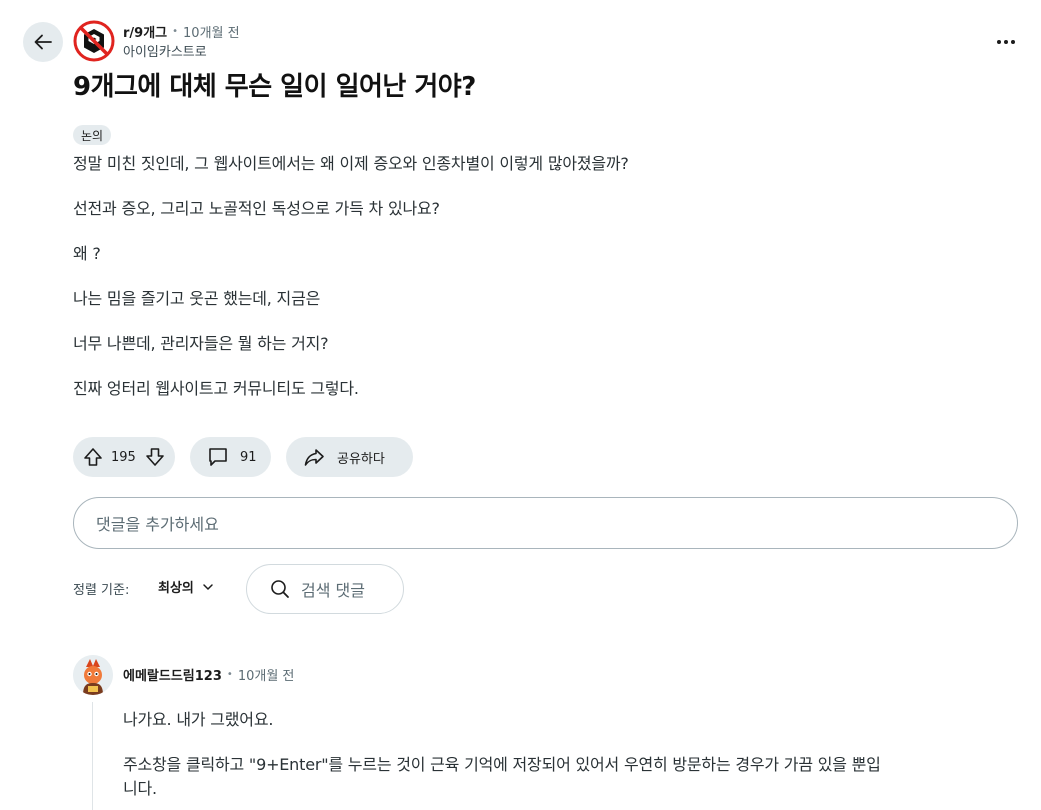 This screenshot has width=1041, height=810. I want to click on post-paragraph: 왜 ?, so click(87, 253).